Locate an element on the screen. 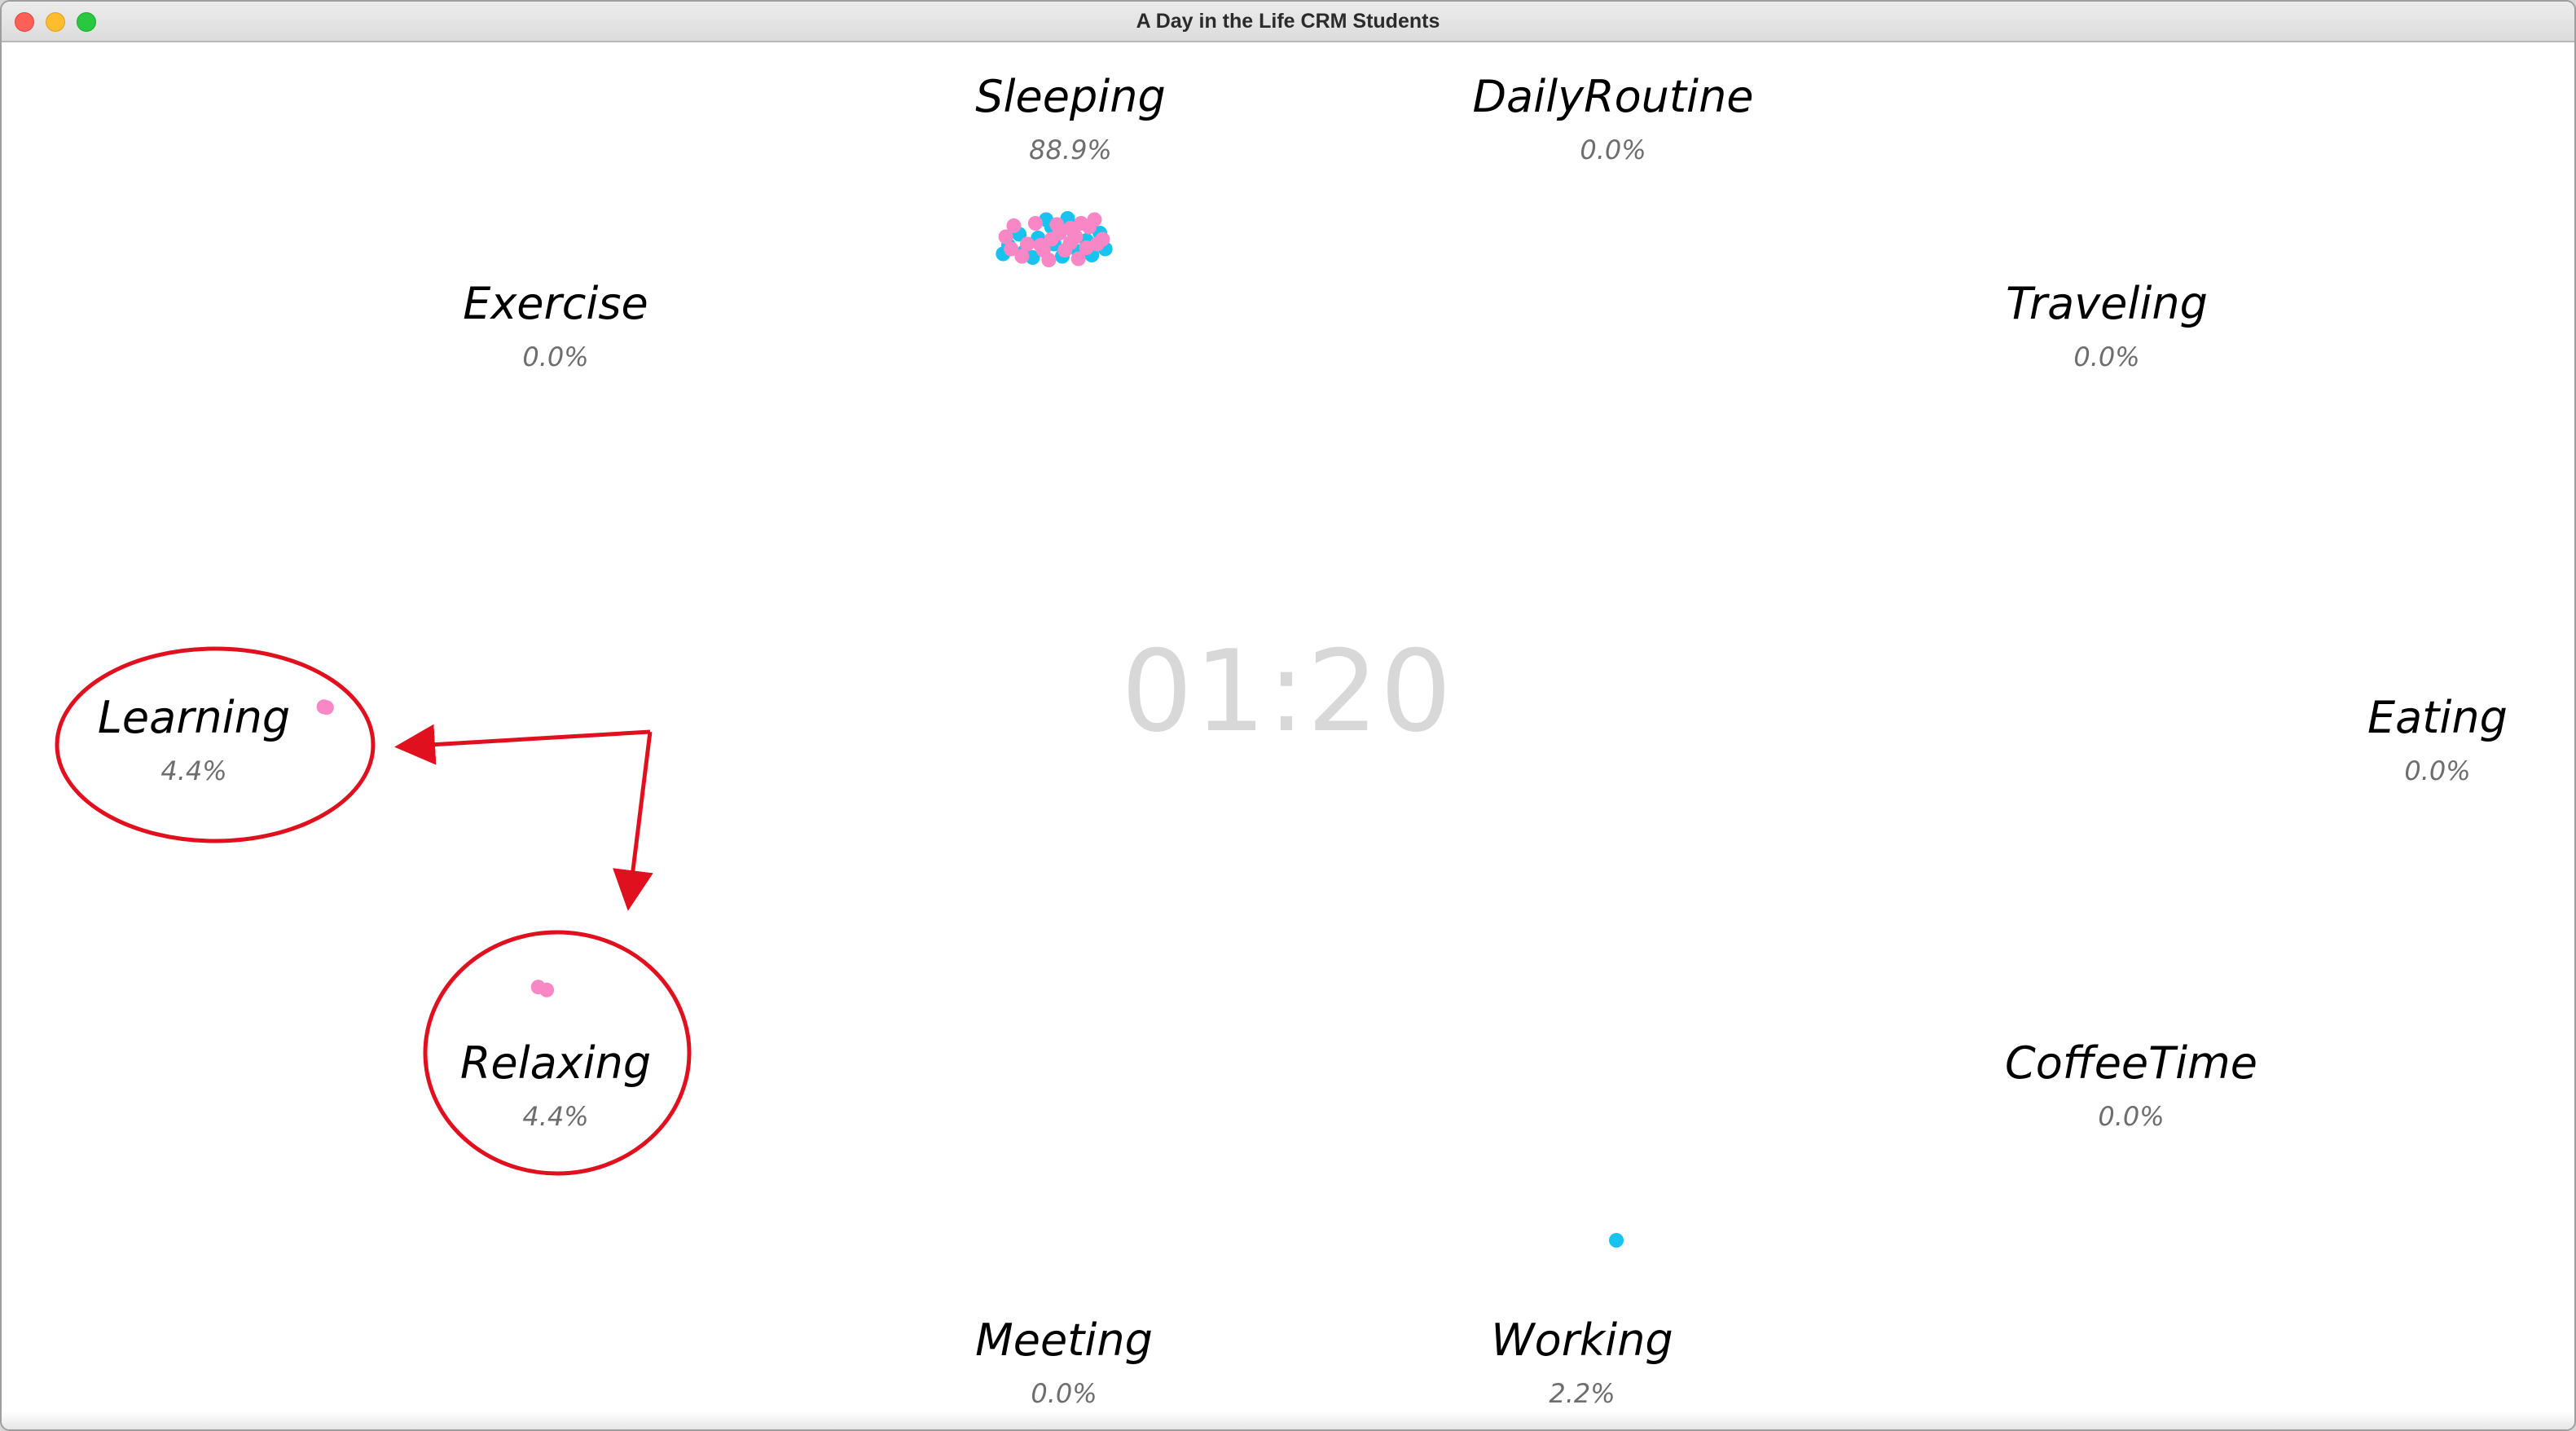  annotation-circle-relaxing is located at coordinates (557, 1053).